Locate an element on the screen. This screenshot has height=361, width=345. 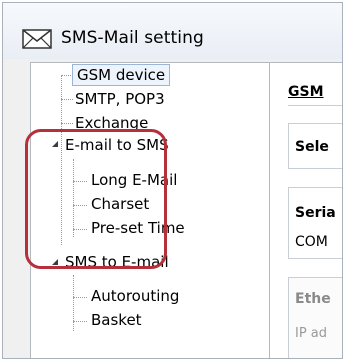
tree-item-smtp-pop3: SMTP, POP3 is located at coordinates (120, 99).